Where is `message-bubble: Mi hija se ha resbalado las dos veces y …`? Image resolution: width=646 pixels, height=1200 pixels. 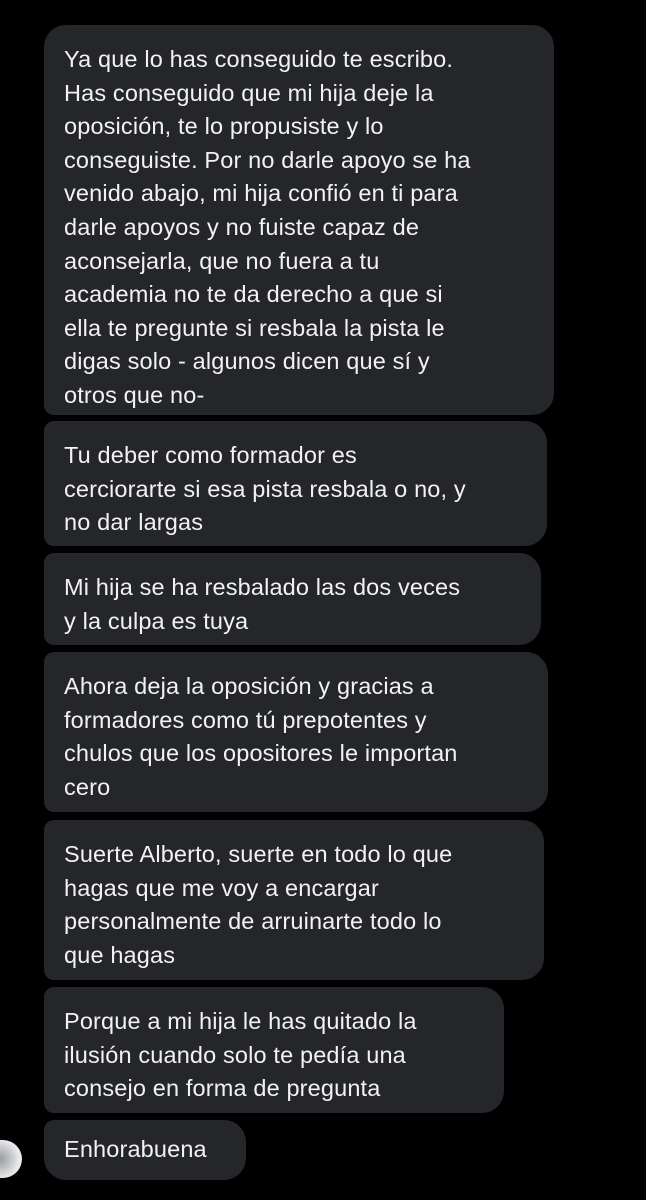
message-bubble: Mi hija se ha resbalado las dos veces y … is located at coordinates (292, 599).